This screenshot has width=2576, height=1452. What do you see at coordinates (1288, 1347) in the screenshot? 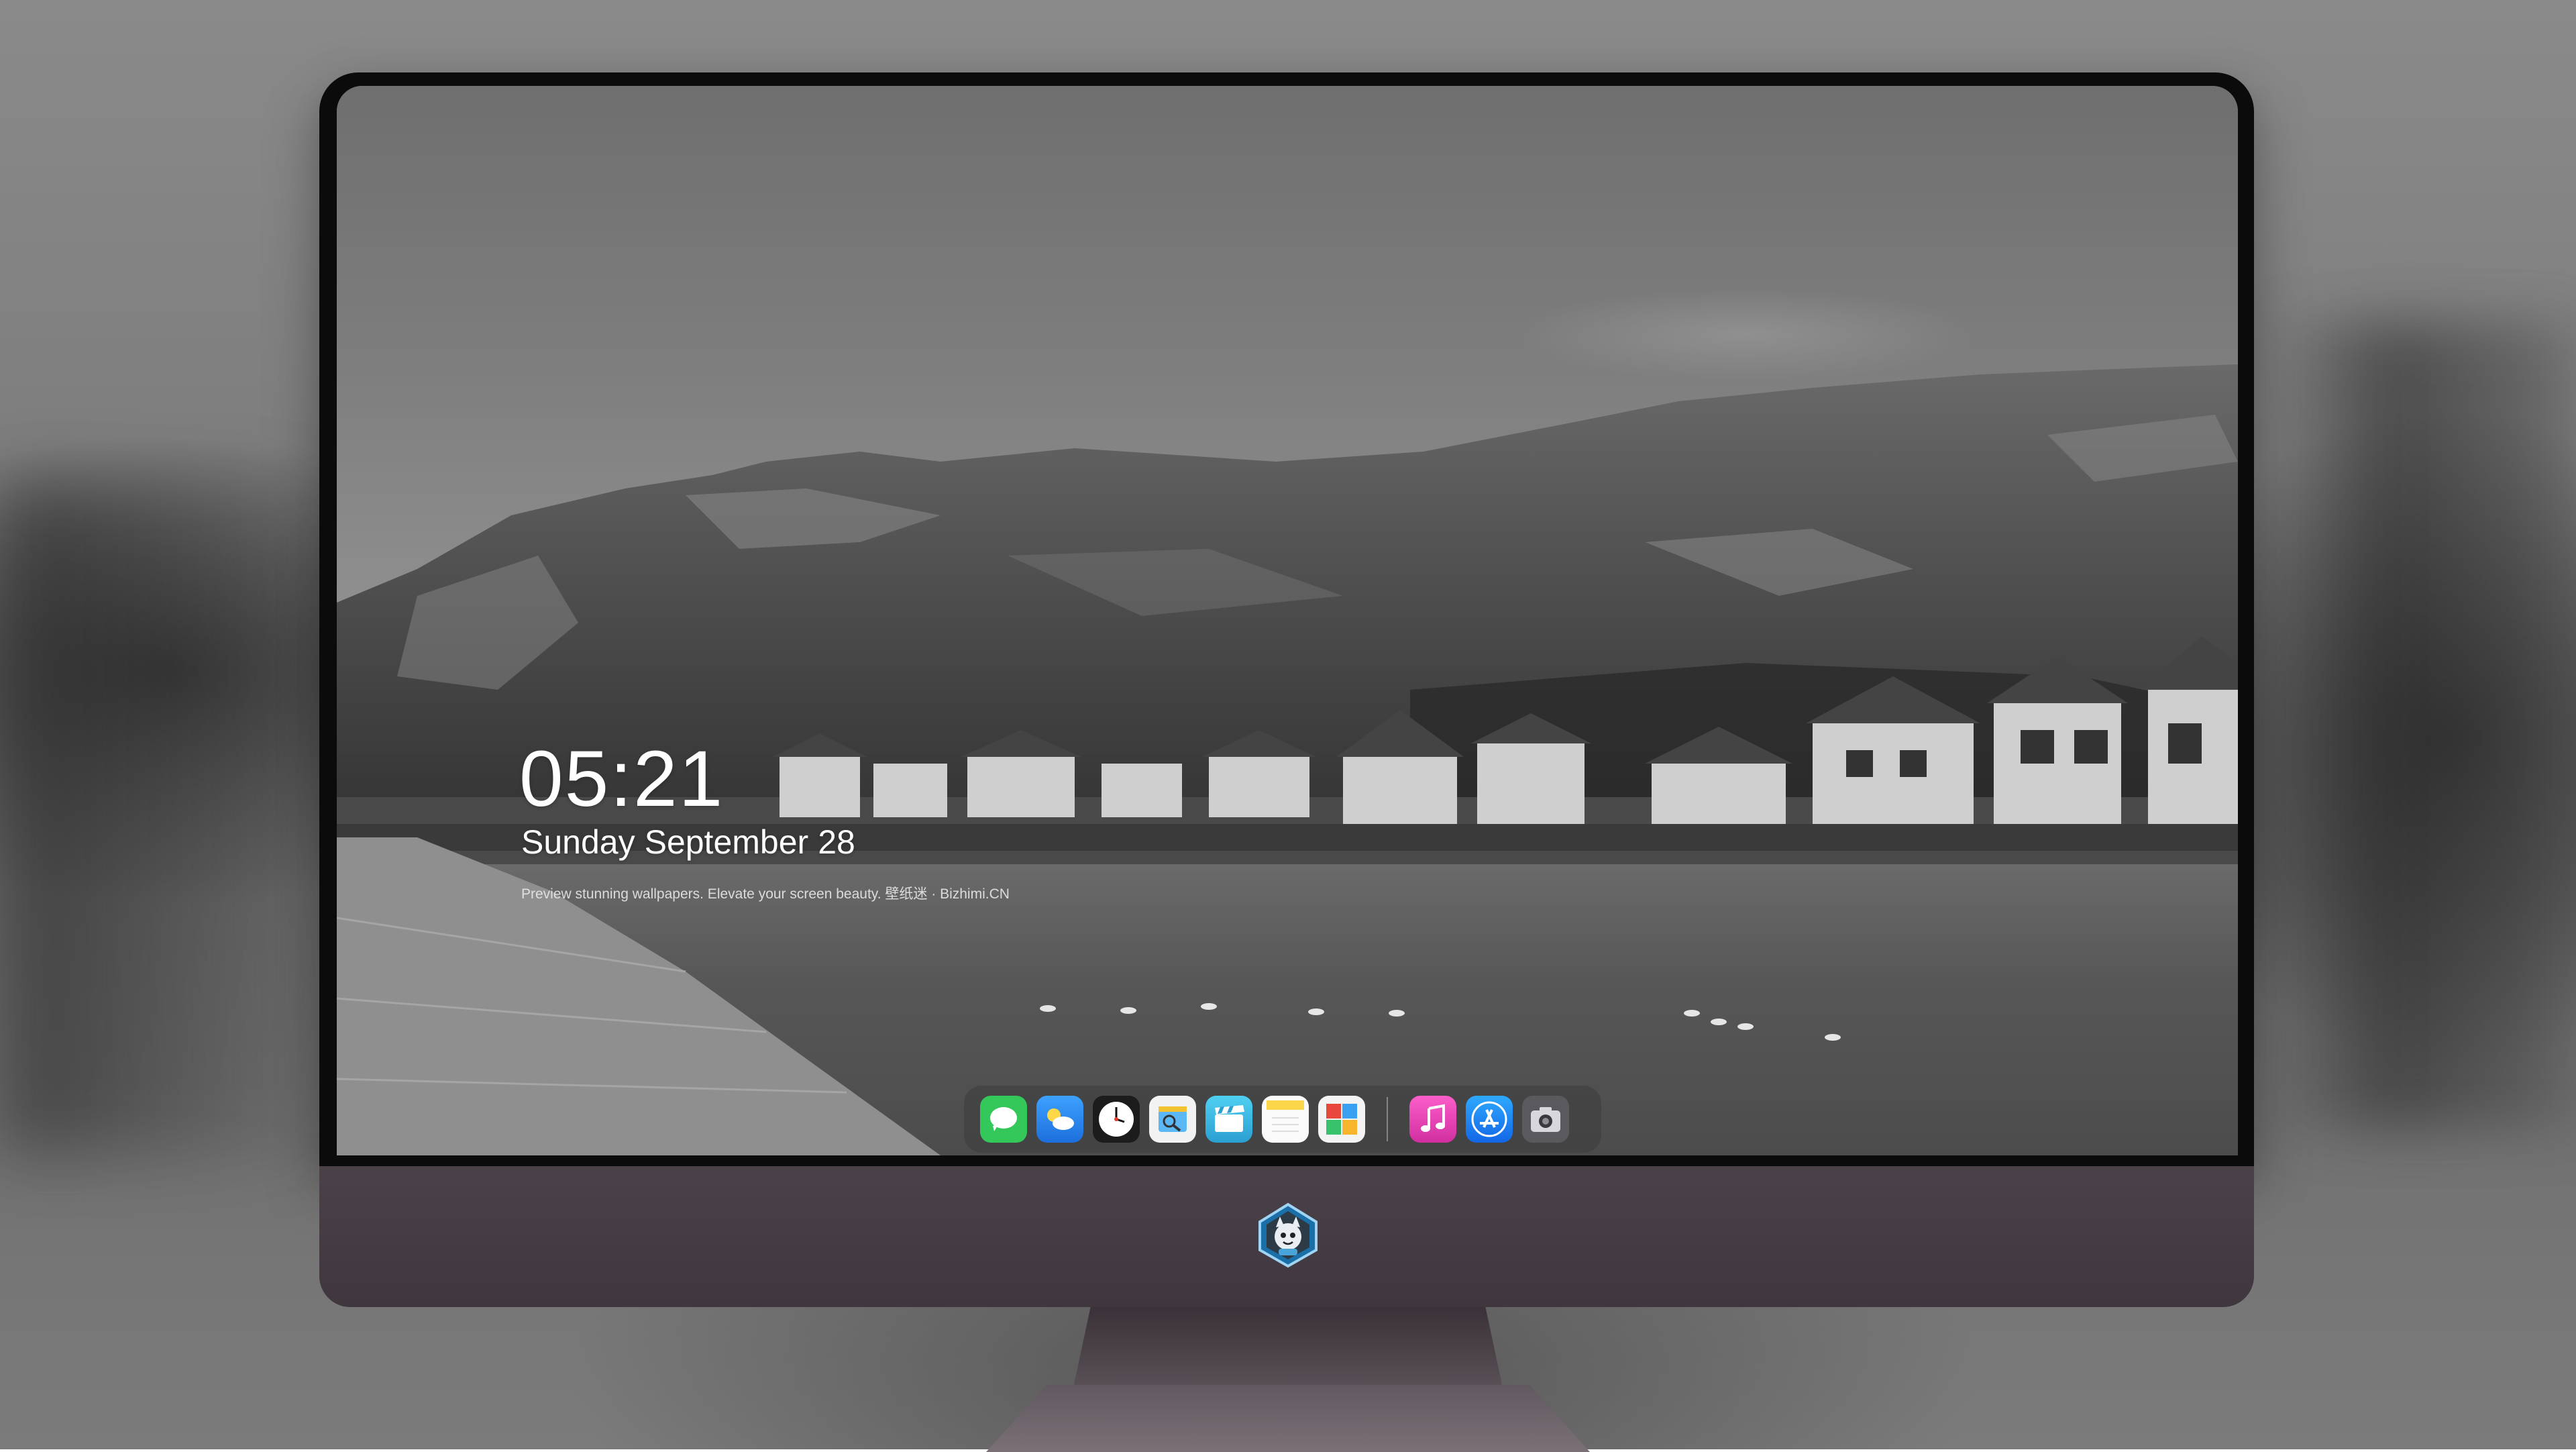
I see `monitor-stand-neck` at bounding box center [1288, 1347].